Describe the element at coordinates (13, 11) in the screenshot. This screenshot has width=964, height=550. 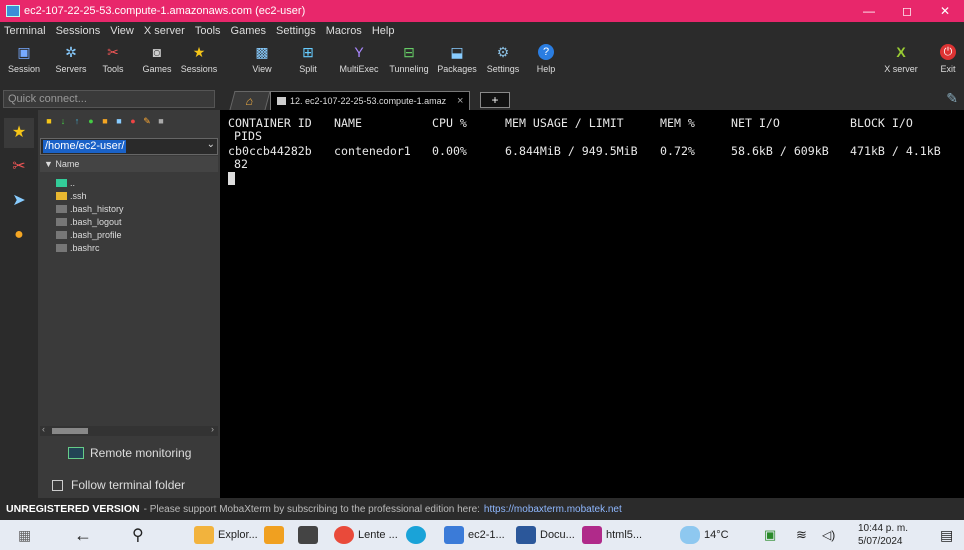
I see `mobaxterm-logo-icon` at that location.